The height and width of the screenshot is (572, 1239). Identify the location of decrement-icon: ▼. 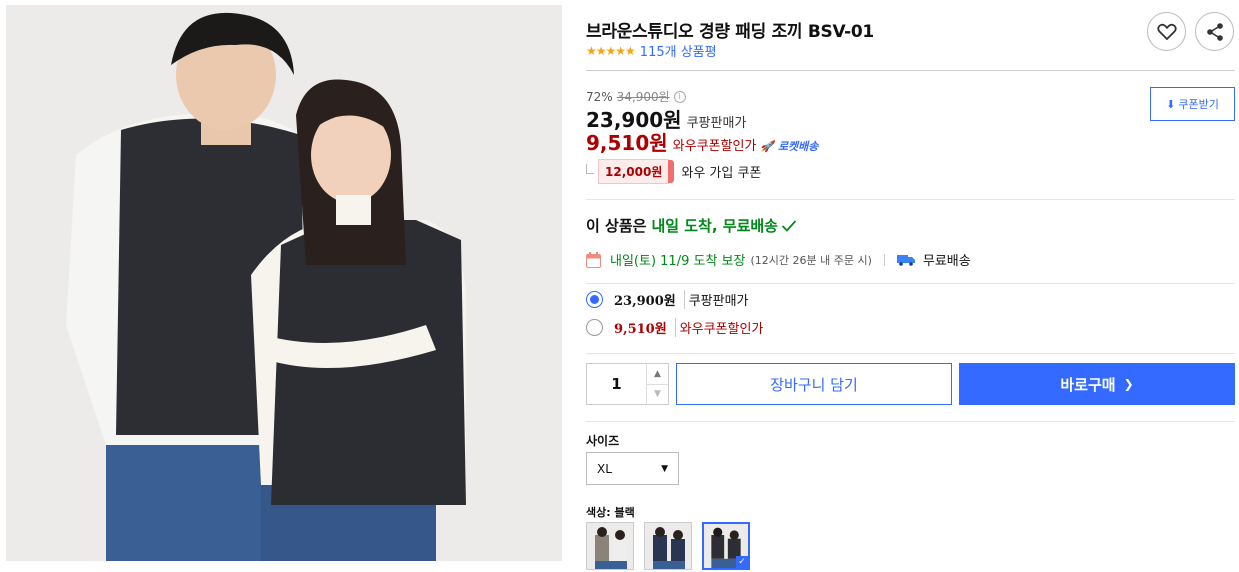
(657, 394).